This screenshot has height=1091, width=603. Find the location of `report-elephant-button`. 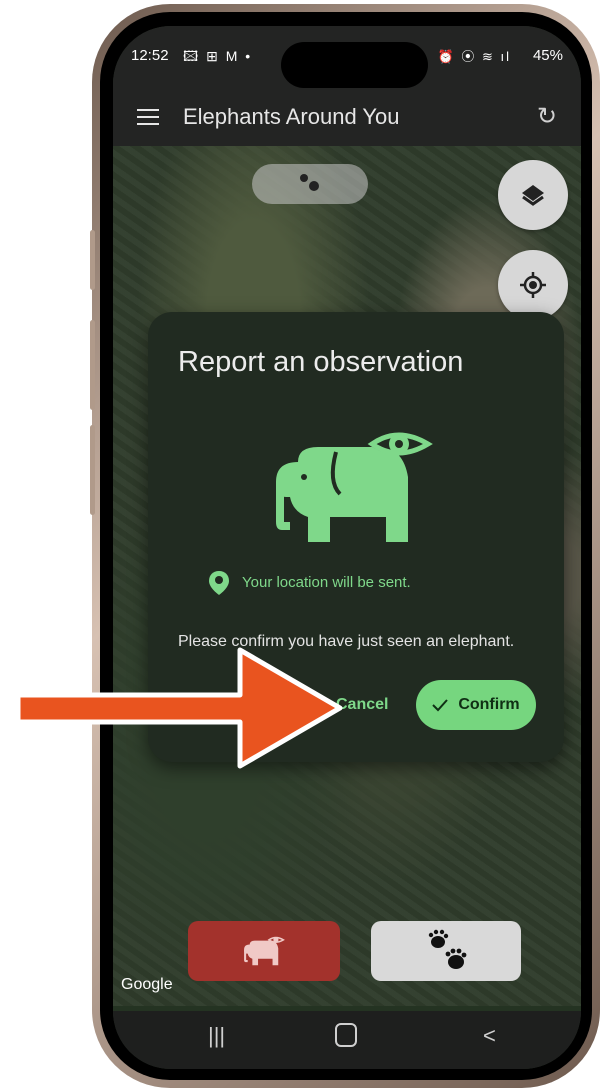

report-elephant-button is located at coordinates (264, 951).